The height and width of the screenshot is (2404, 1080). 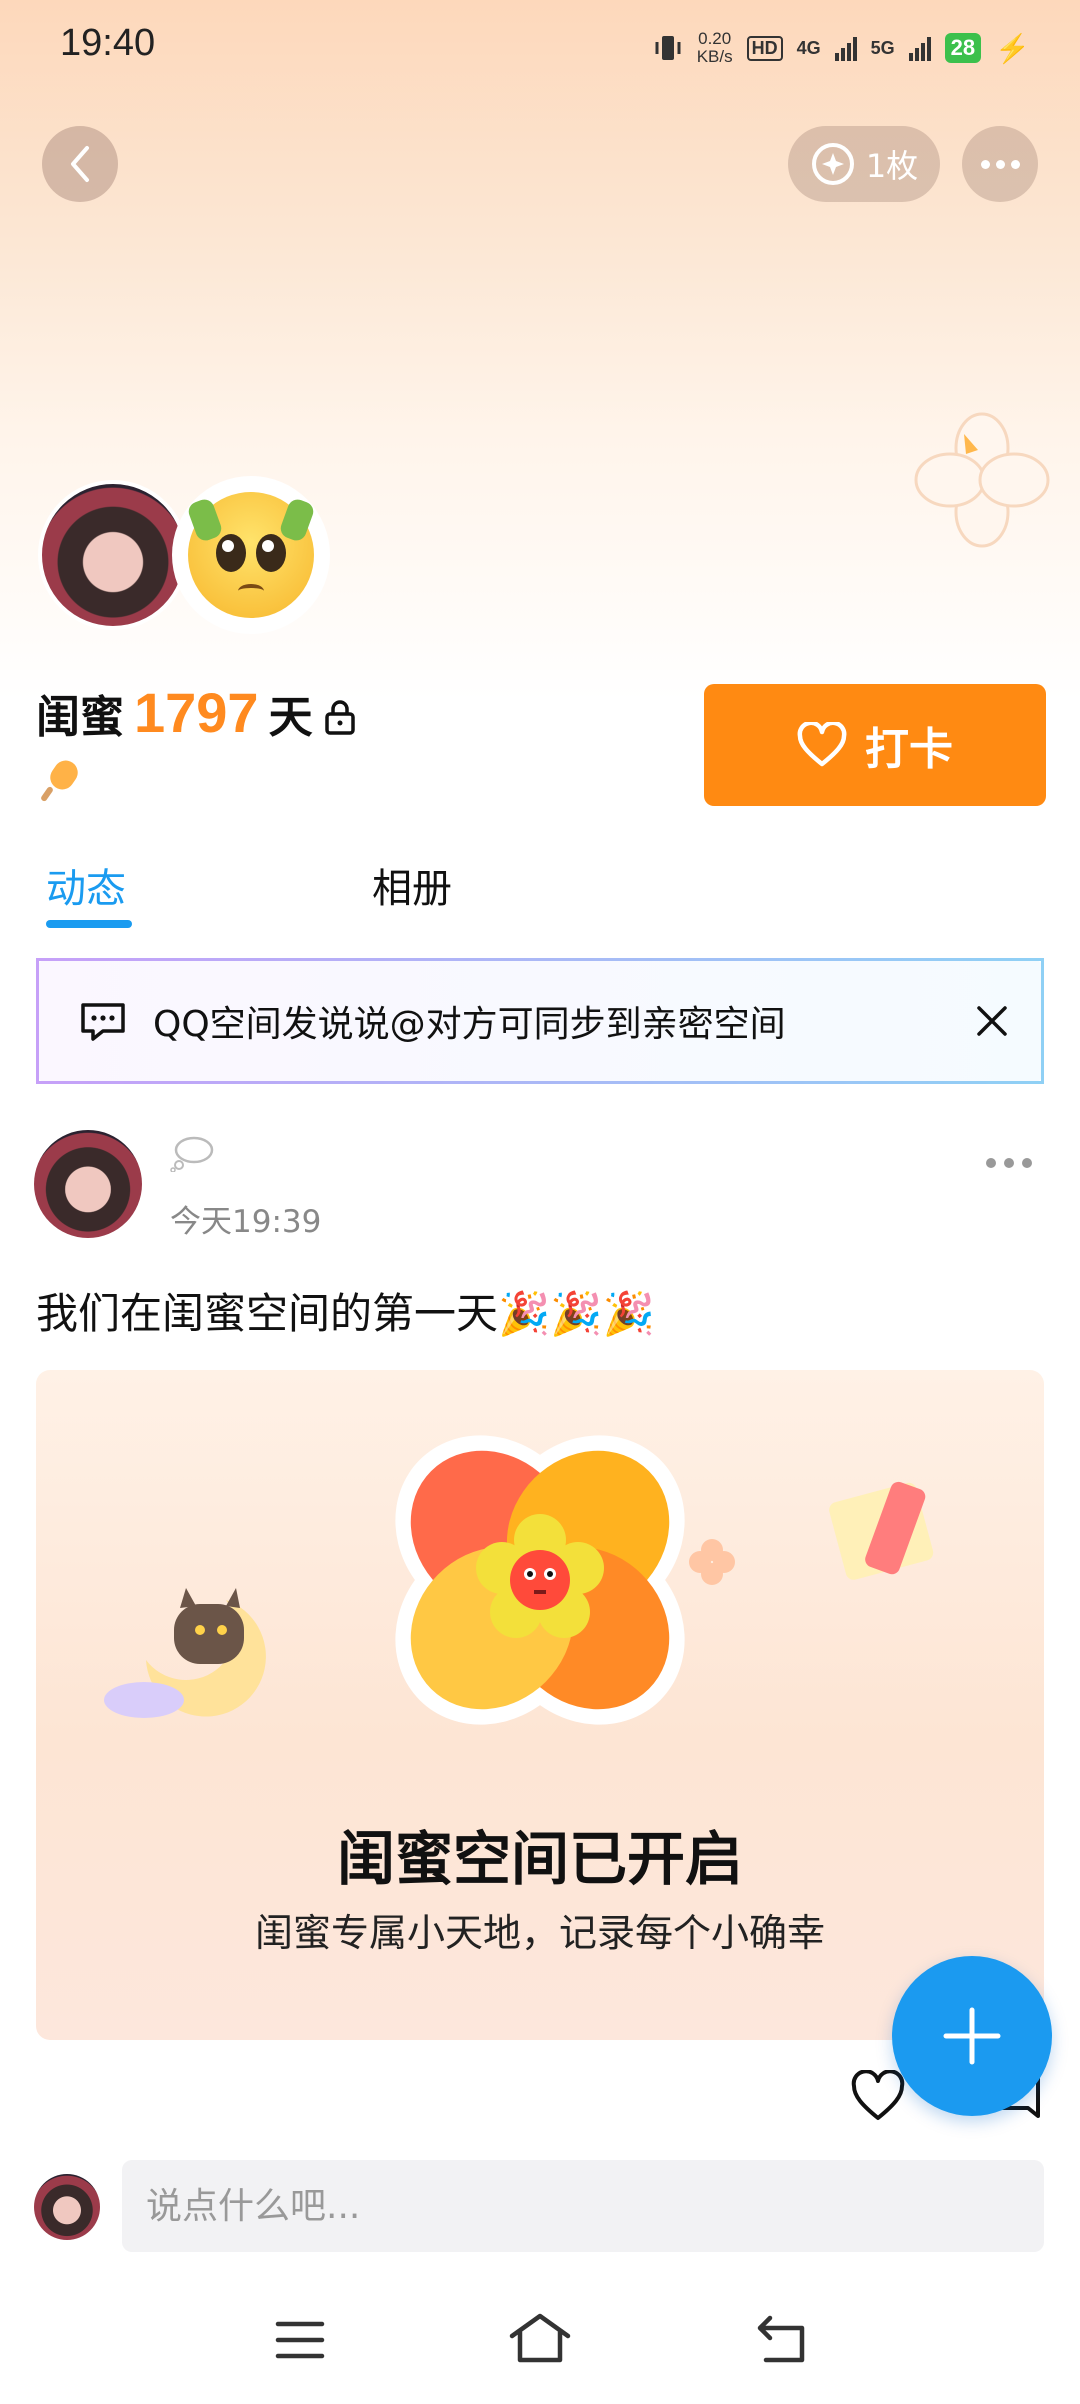 What do you see at coordinates (892, 166) in the screenshot?
I see `badge-count: 1枚` at bounding box center [892, 166].